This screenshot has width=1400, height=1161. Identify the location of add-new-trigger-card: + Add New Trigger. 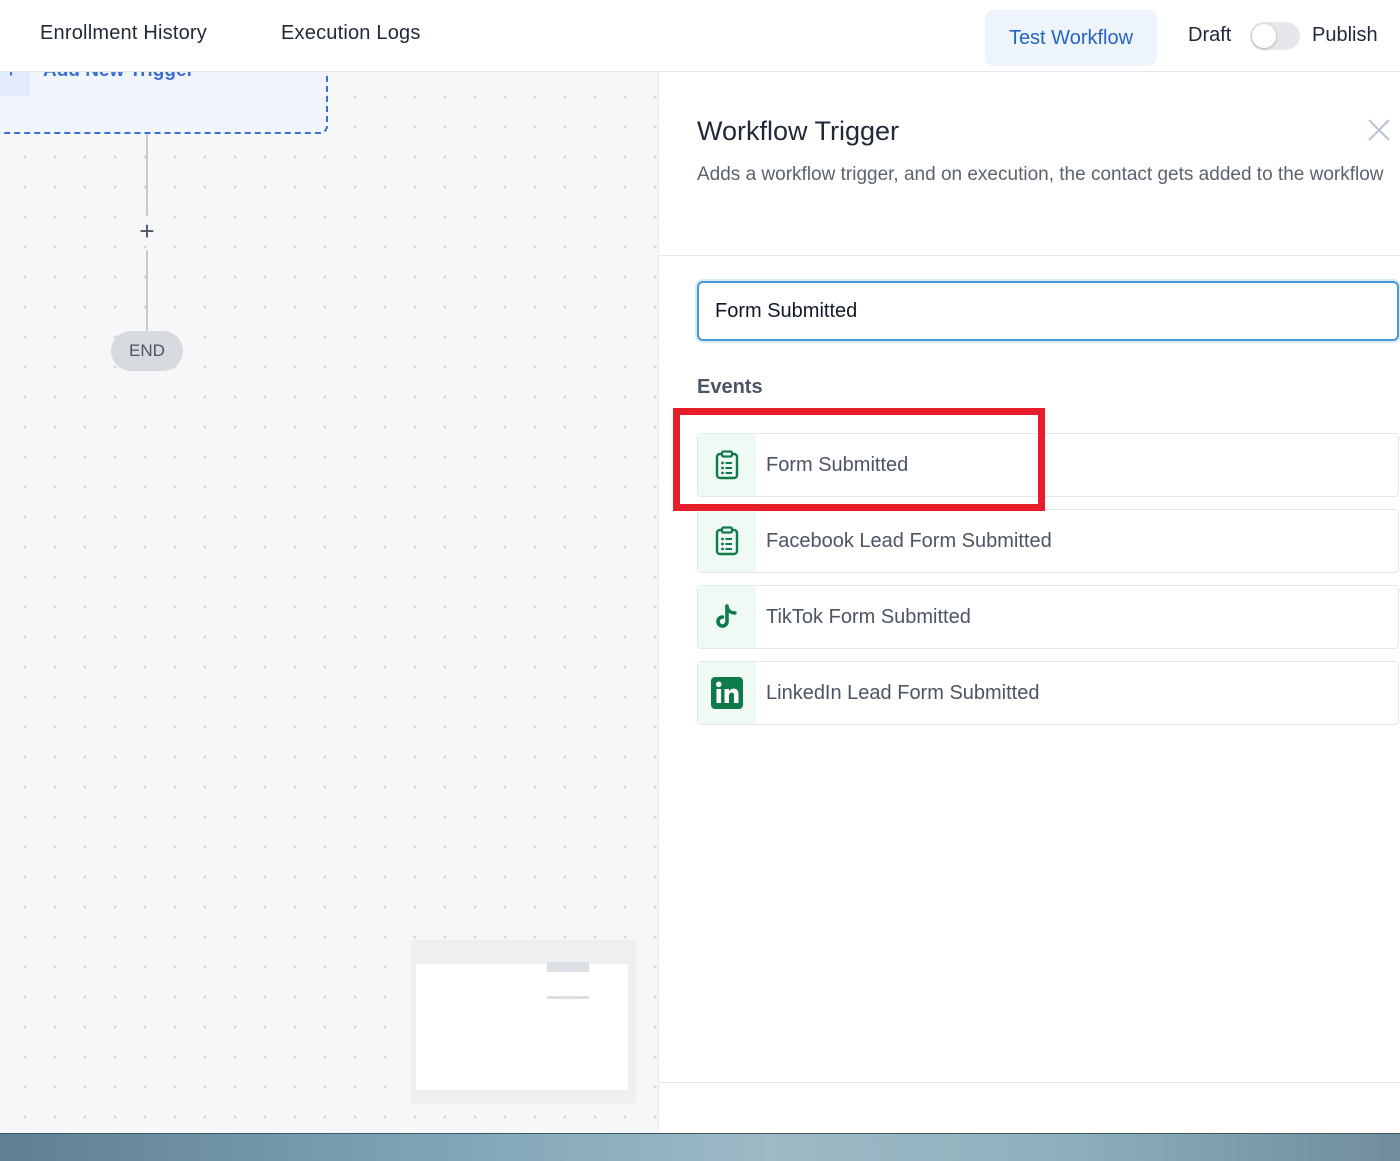
(164, 103).